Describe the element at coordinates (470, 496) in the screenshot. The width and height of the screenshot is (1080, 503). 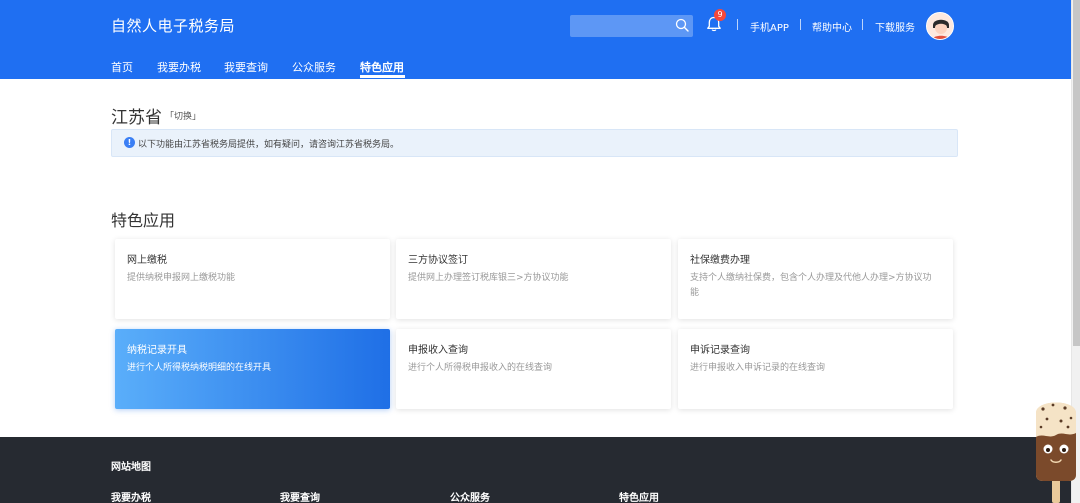
I see `footer-link-public-service: 公众服务` at that location.